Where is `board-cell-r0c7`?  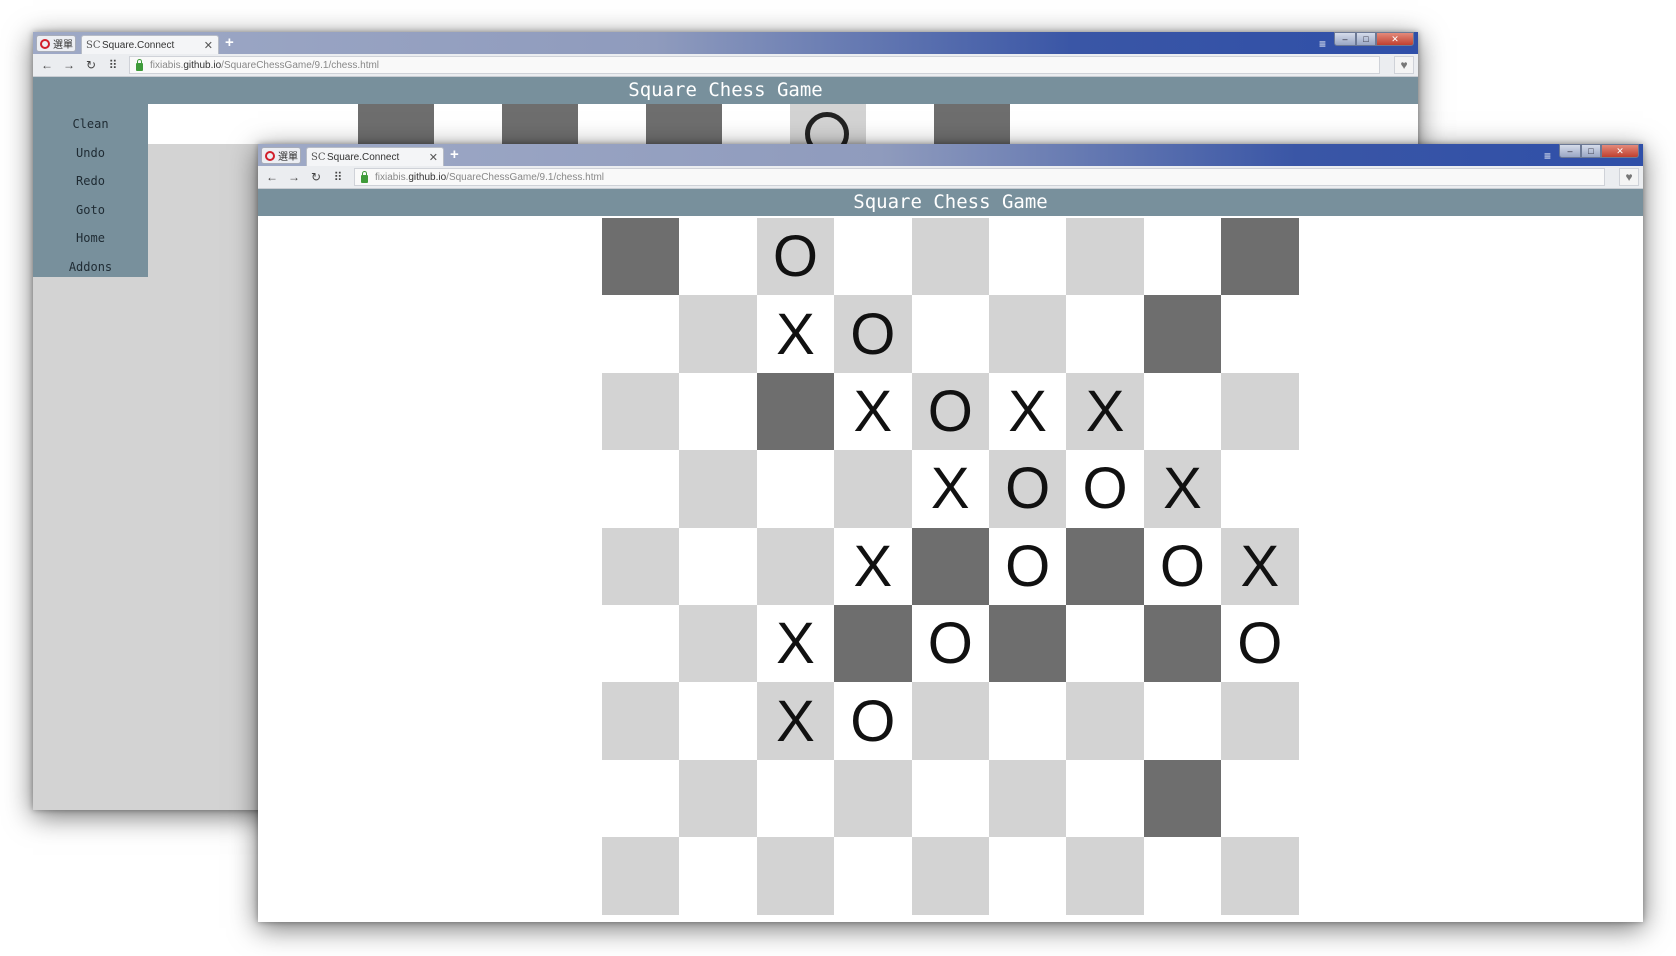
board-cell-r0c7 is located at coordinates (1182, 257).